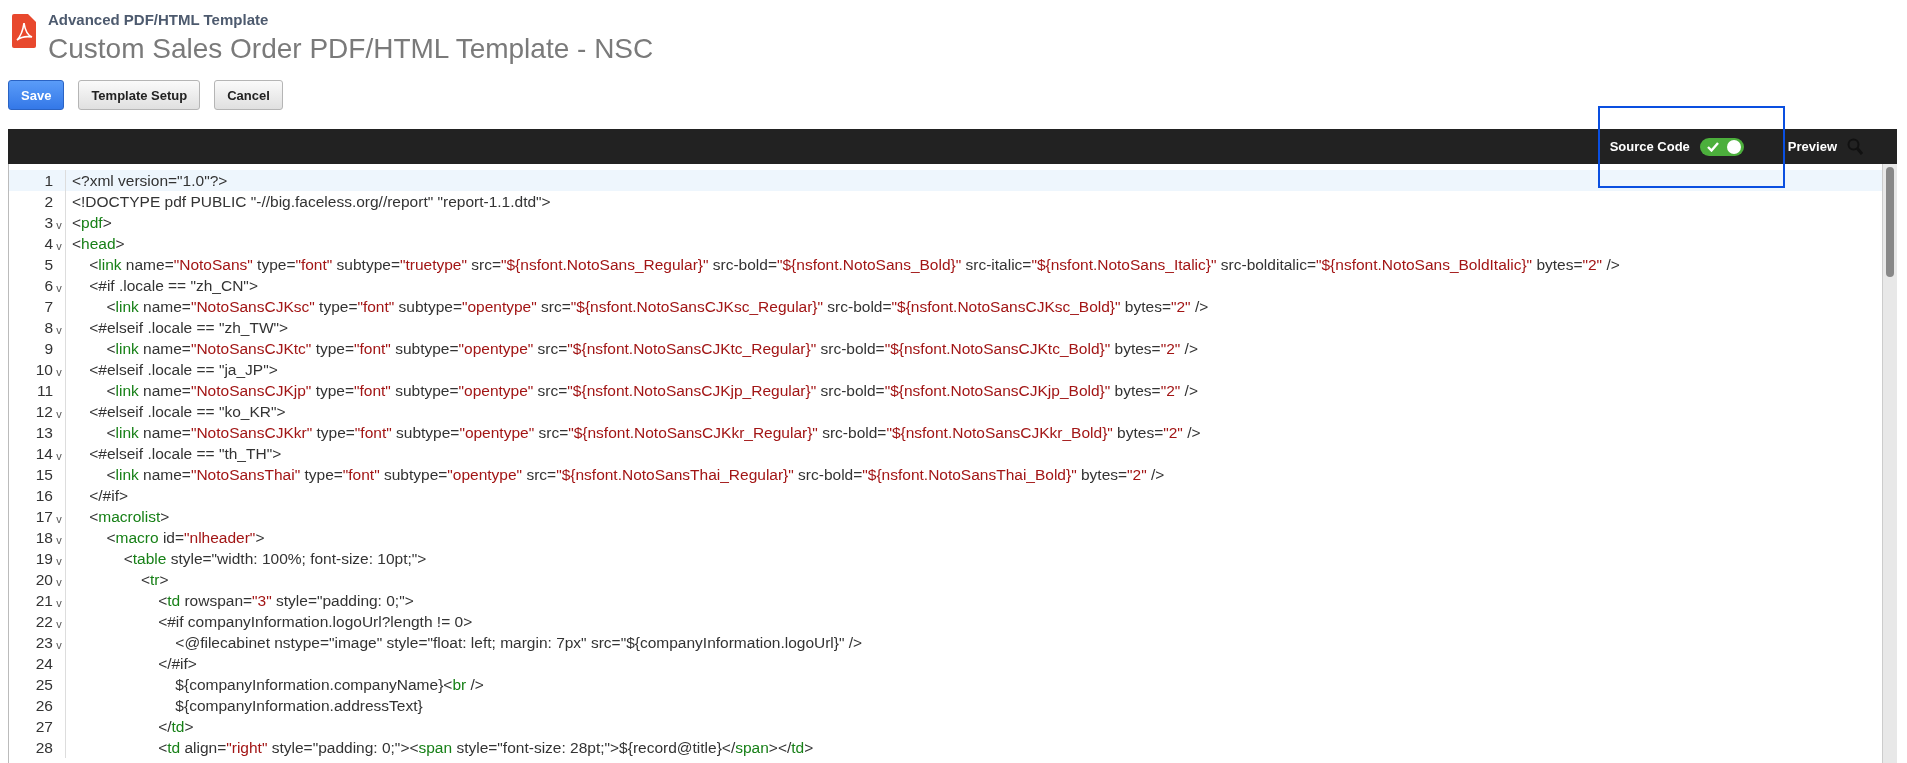 This screenshot has width=1907, height=763. I want to click on line-number: 6, so click(48, 286).